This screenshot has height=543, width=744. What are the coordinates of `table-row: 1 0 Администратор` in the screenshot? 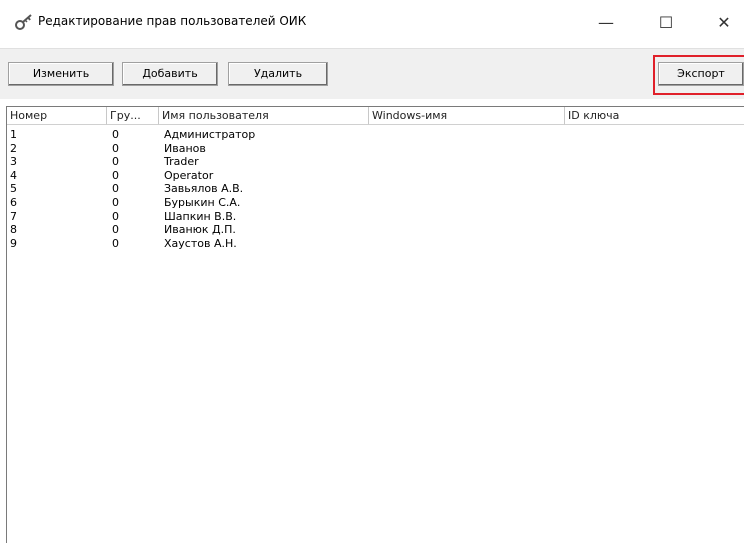 It's located at (375, 134).